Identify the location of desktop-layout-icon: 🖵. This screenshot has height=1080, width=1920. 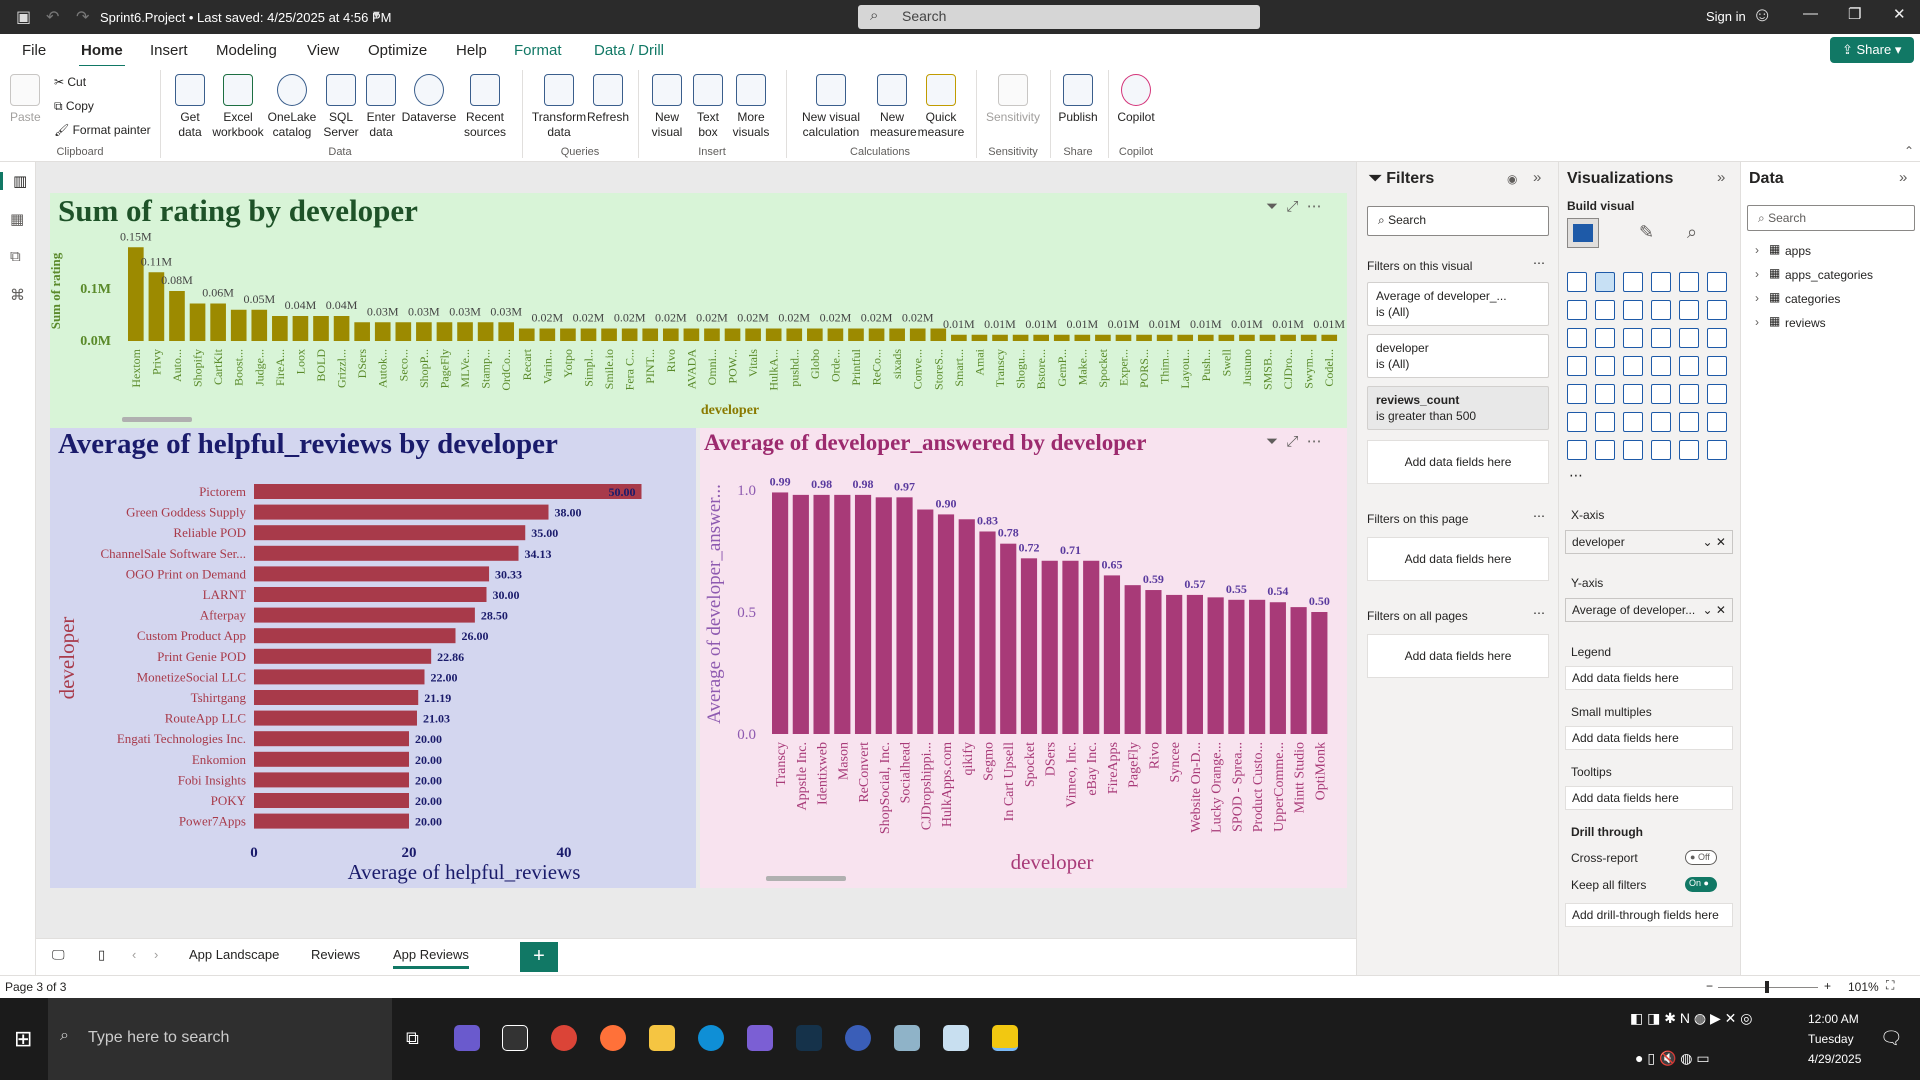
(58, 955).